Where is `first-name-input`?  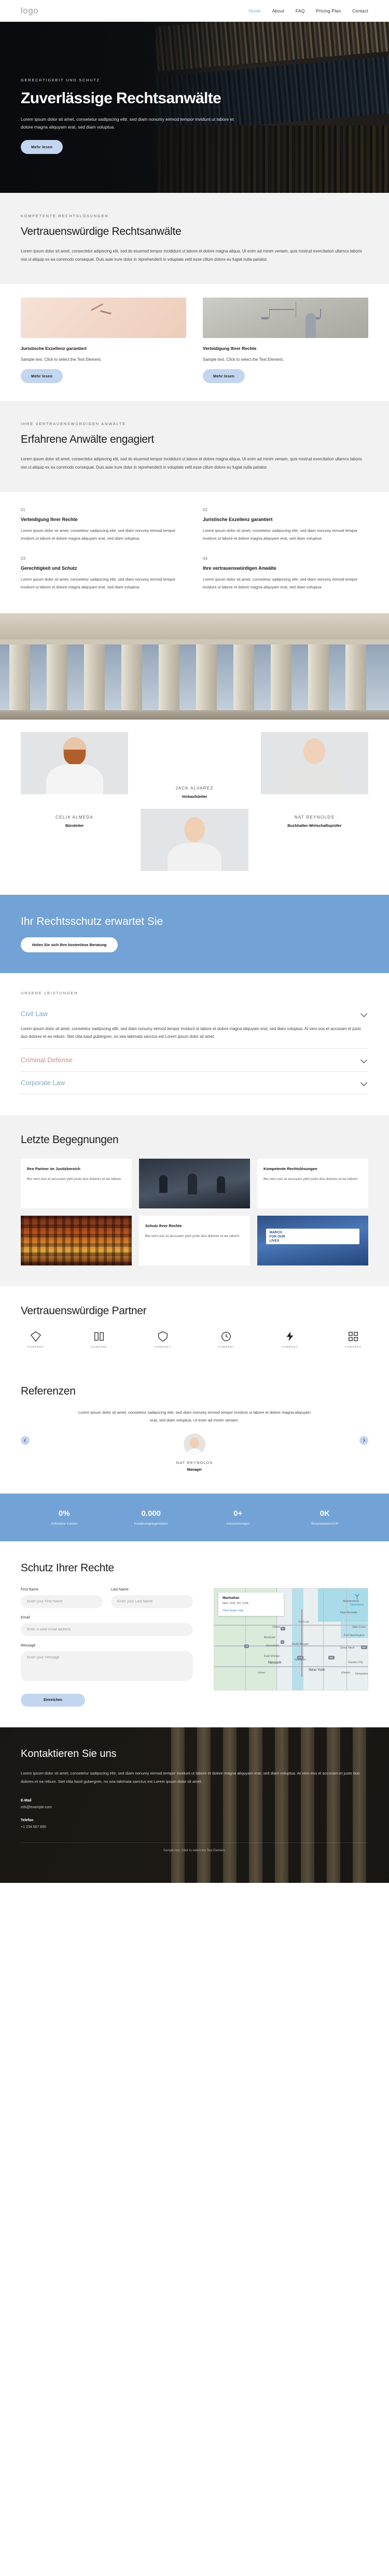
first-name-input is located at coordinates (62, 1602).